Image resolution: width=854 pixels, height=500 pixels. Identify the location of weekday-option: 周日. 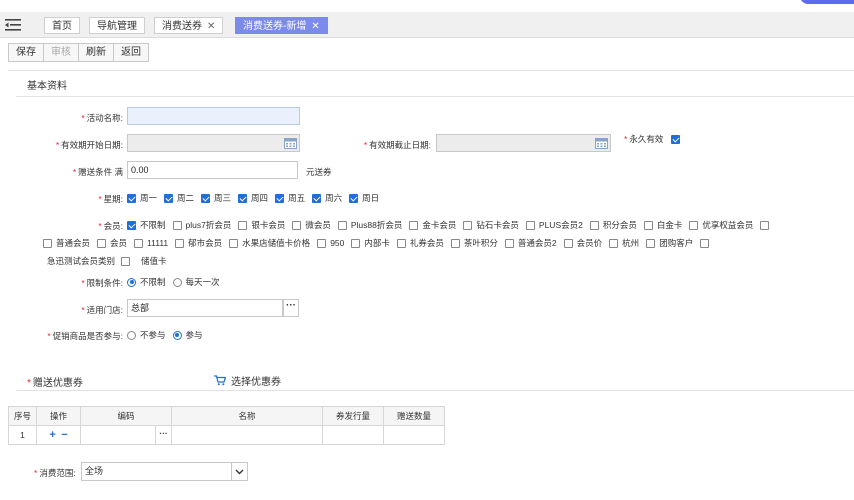
(364, 198).